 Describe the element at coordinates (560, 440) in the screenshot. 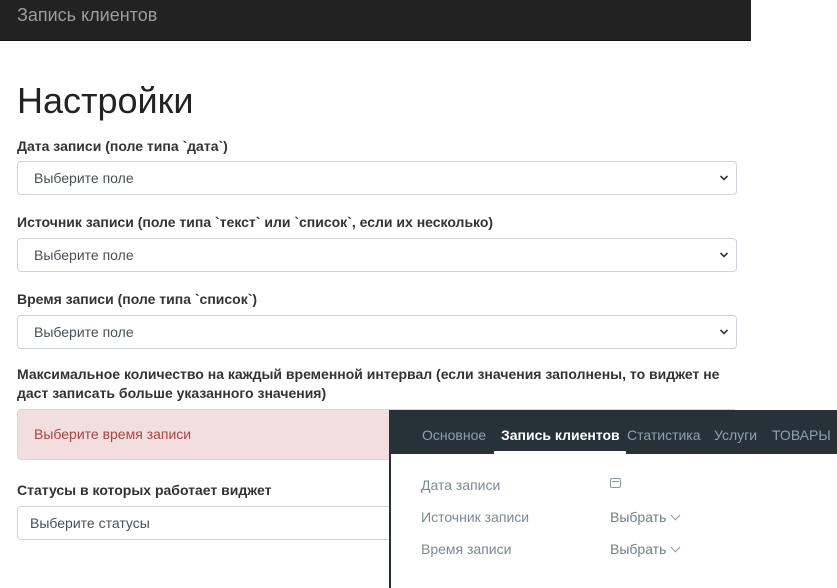

I see `tab-client-booking: Запись клиентов` at that location.